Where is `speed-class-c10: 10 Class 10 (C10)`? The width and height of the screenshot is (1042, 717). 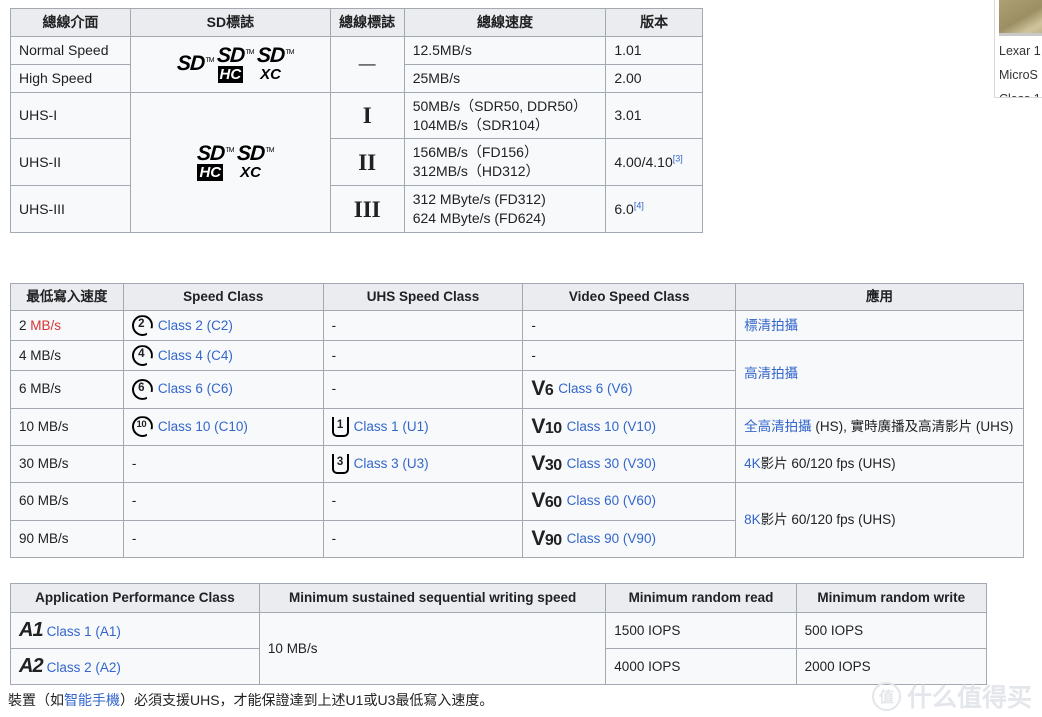
speed-class-c10: 10 Class 10 (C10) is located at coordinates (223, 426).